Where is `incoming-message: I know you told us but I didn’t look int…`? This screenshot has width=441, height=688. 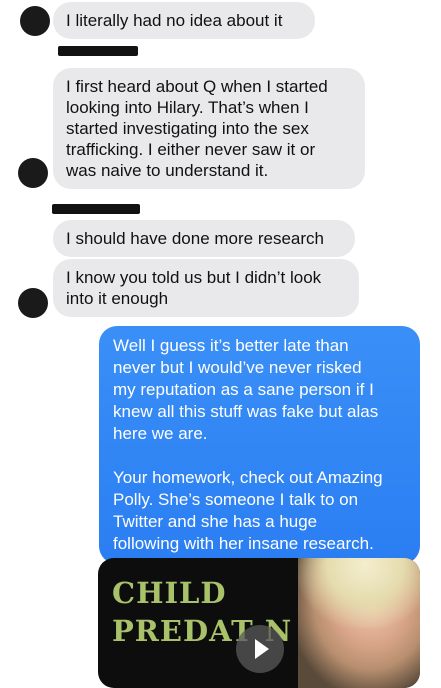 incoming-message: I know you told us but I didn’t look int… is located at coordinates (206, 288).